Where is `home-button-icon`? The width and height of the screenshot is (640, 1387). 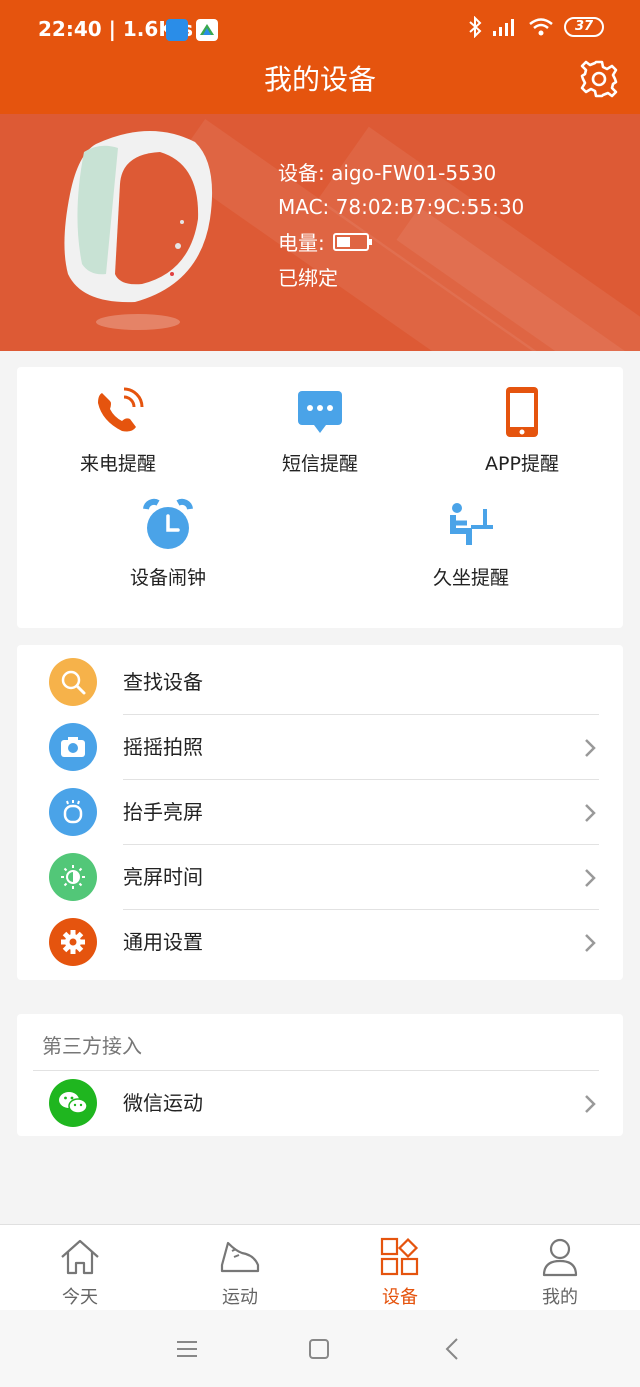
home-button-icon is located at coordinates (319, 1349).